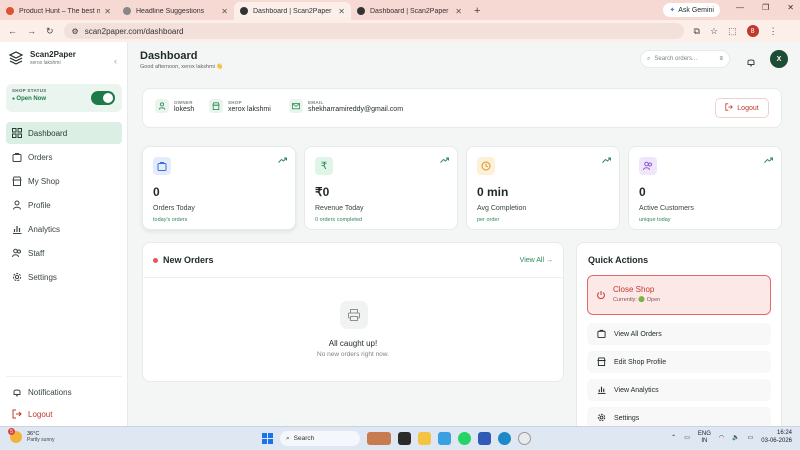 This screenshot has height=450, width=800. What do you see at coordinates (381, 188) in the screenshot?
I see `stat-card-revenue-today: ₹ ₹0 Revenue Today 0 orders completed` at bounding box center [381, 188].